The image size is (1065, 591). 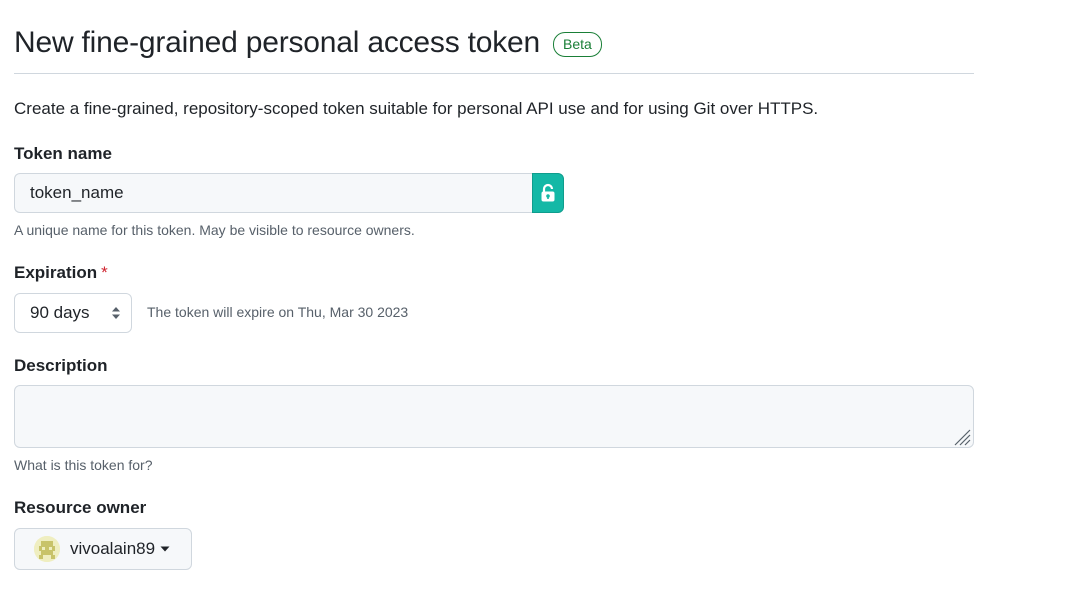 I want to click on token-name-field-group, so click(x=289, y=193).